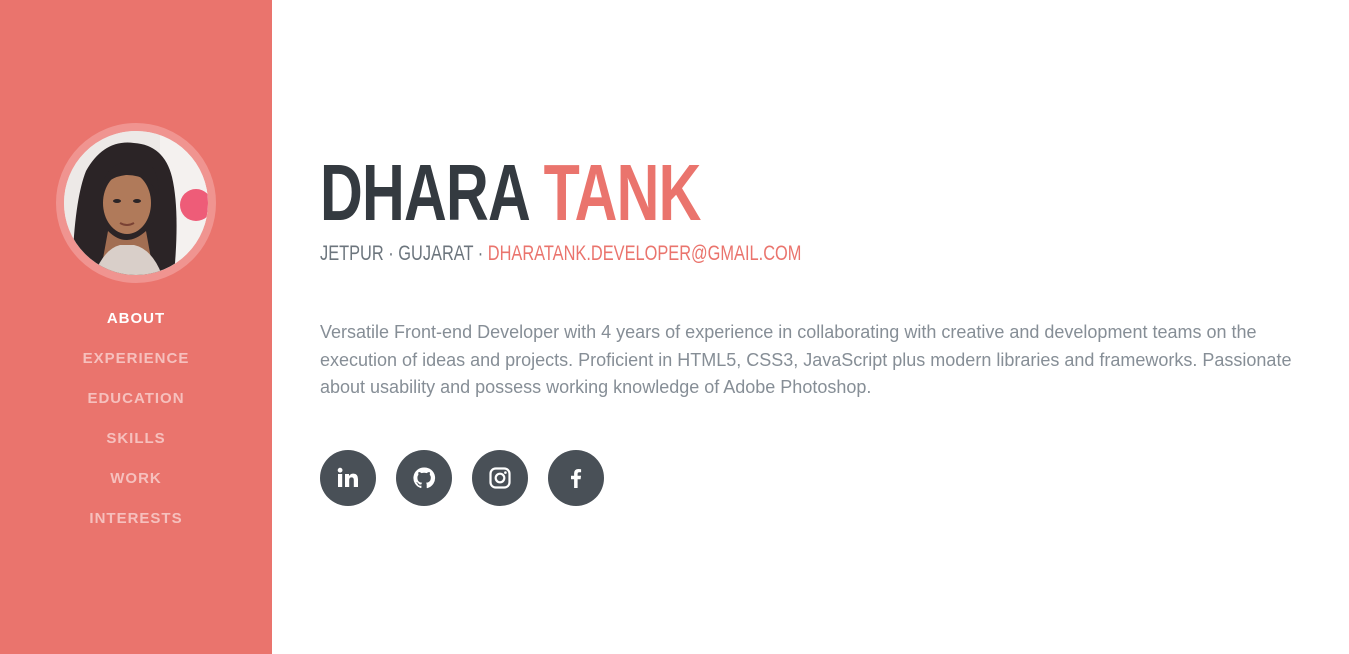  I want to click on github-icon, so click(424, 478).